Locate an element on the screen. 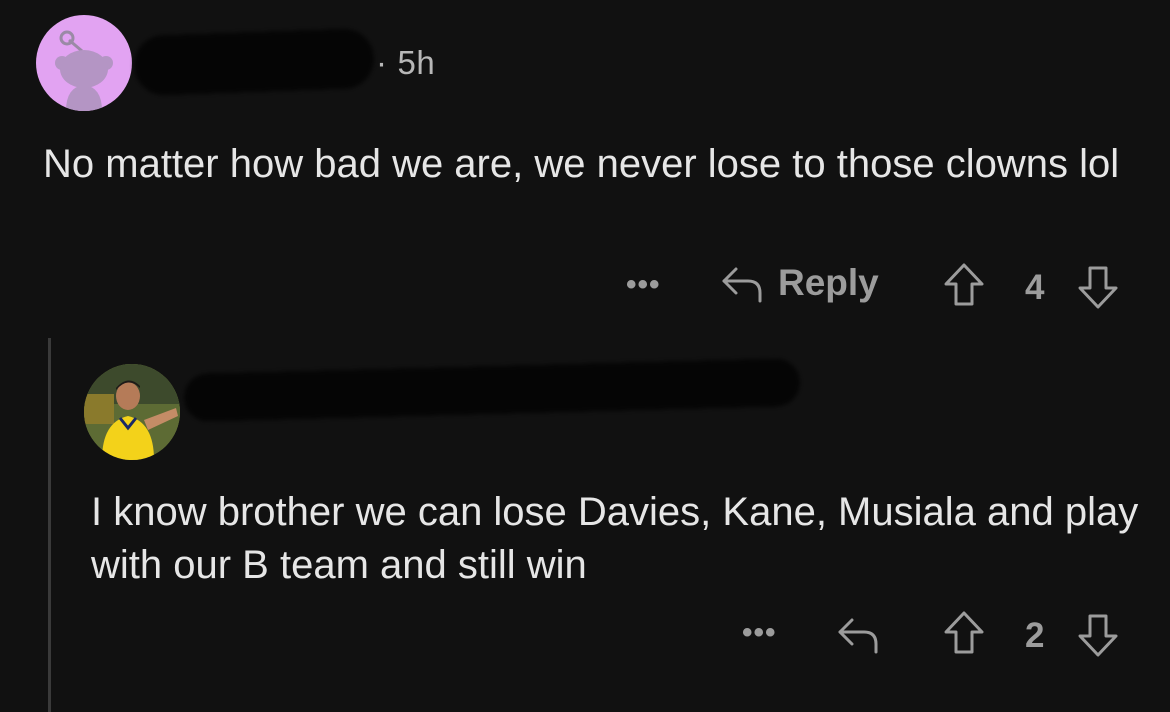 This screenshot has width=1170, height=712. reply-user-avatar is located at coordinates (132, 412).